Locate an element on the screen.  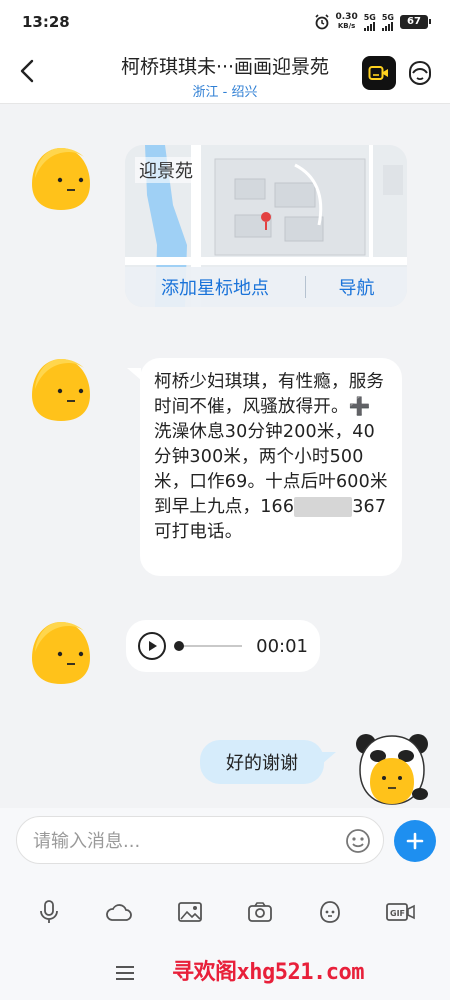
svg-text: GIF is located at coordinates (397, 913).